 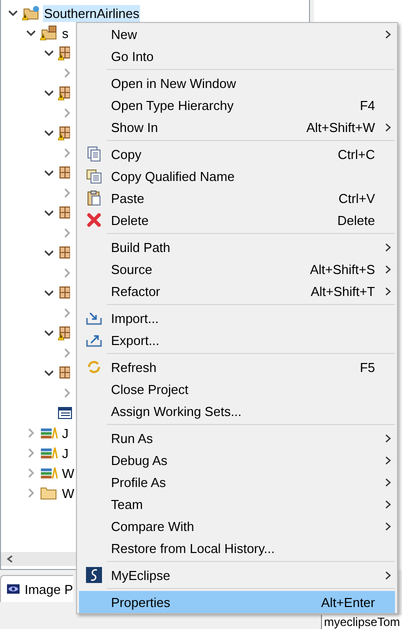 What do you see at coordinates (356, 220) in the screenshot?
I see `shortcut-label: Delete` at bounding box center [356, 220].